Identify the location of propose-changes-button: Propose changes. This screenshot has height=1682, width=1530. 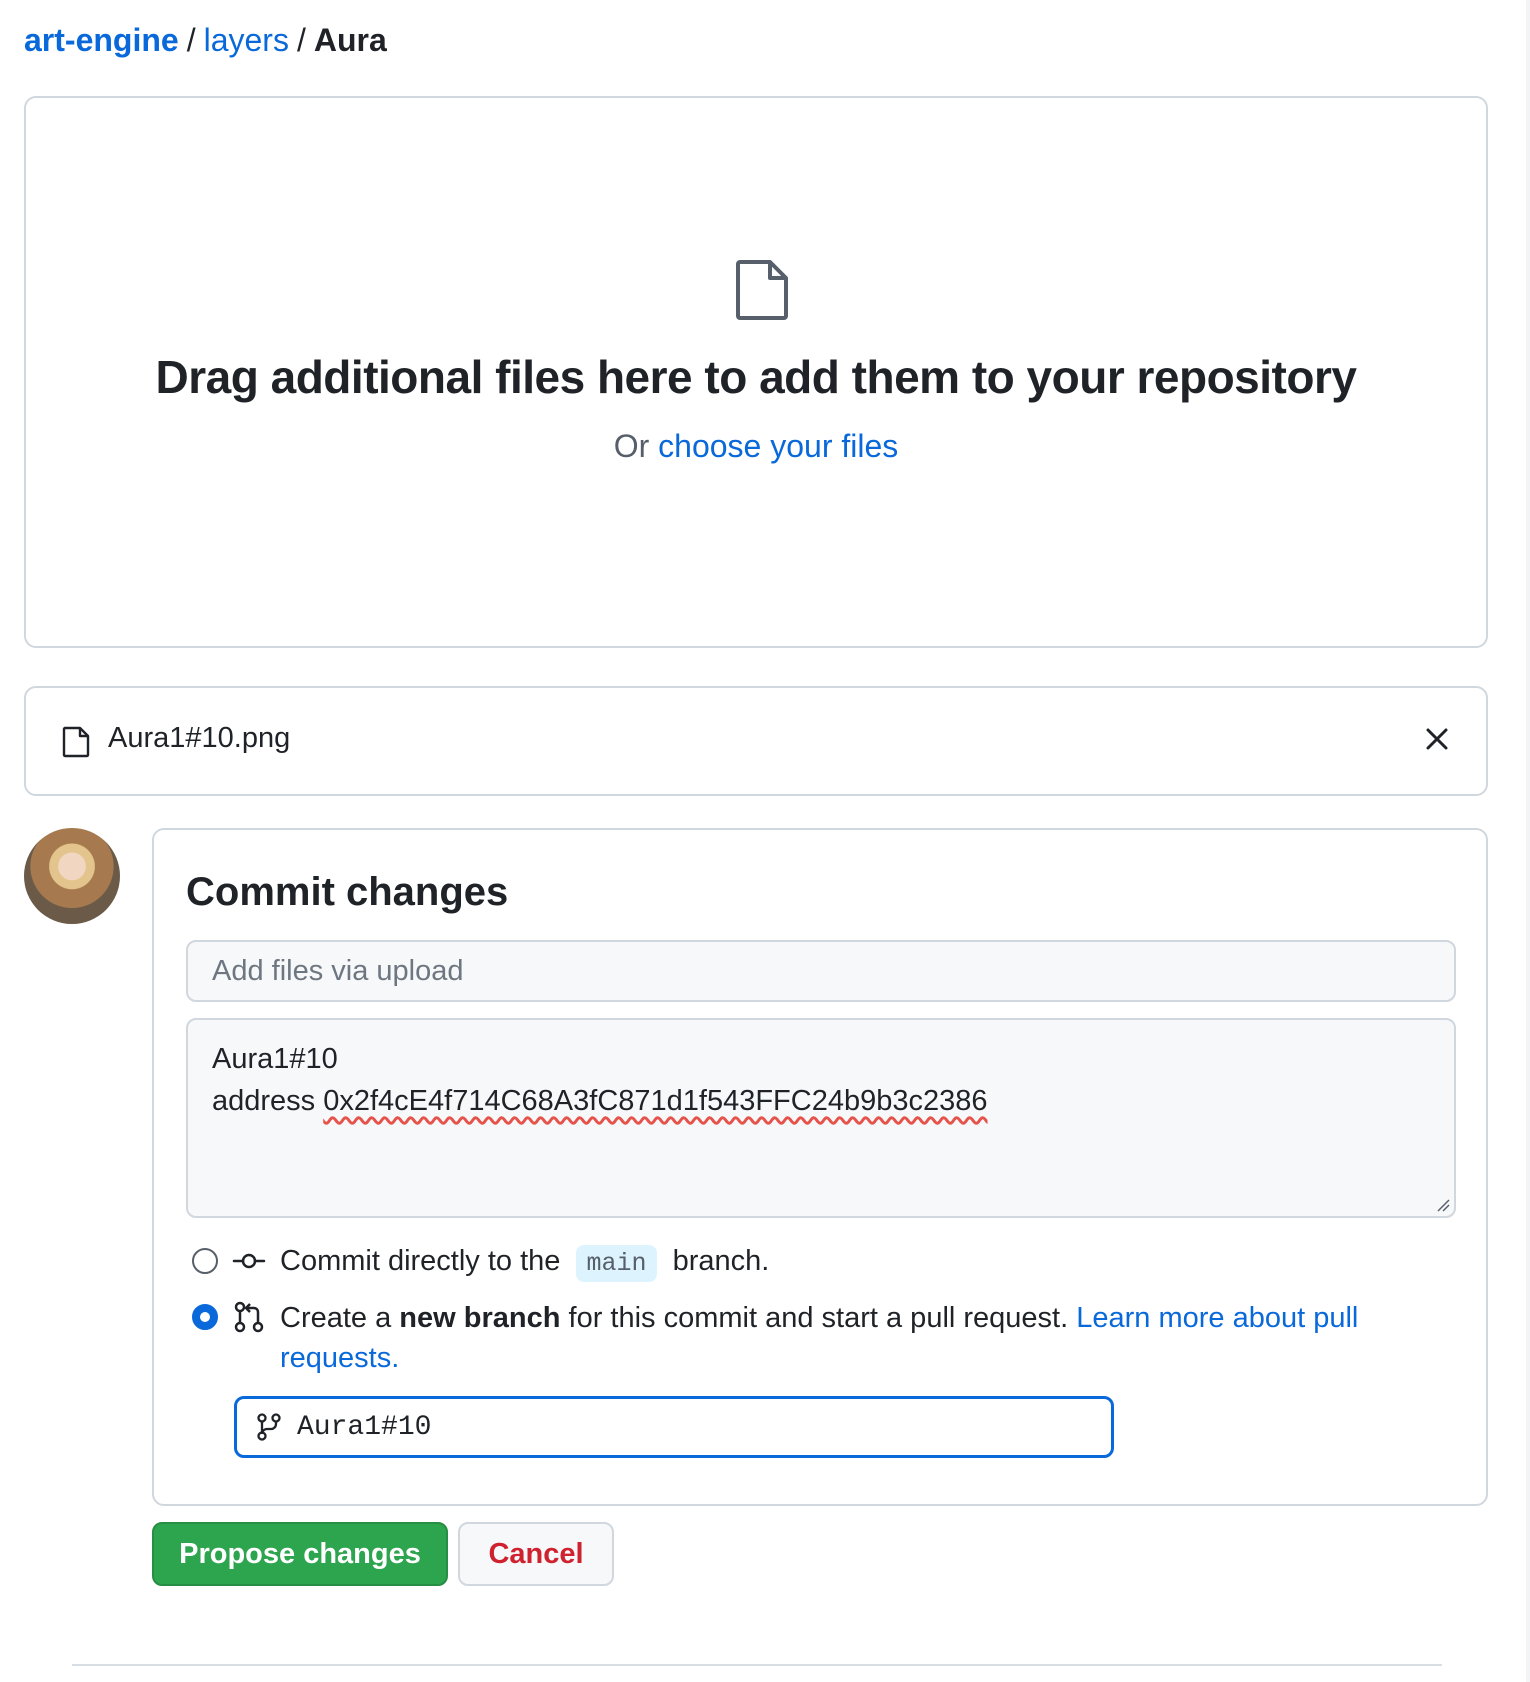
(300, 1554).